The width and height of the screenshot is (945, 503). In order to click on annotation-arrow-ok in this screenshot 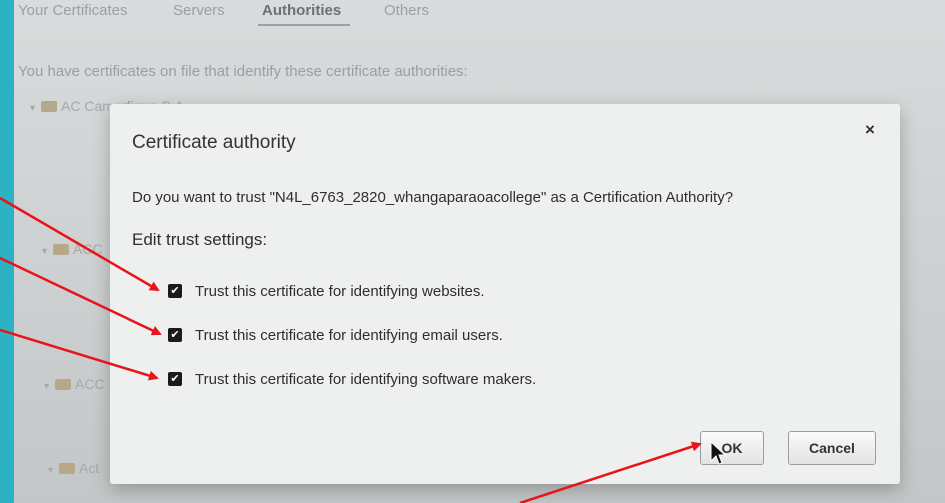, I will do `click(610, 472)`.